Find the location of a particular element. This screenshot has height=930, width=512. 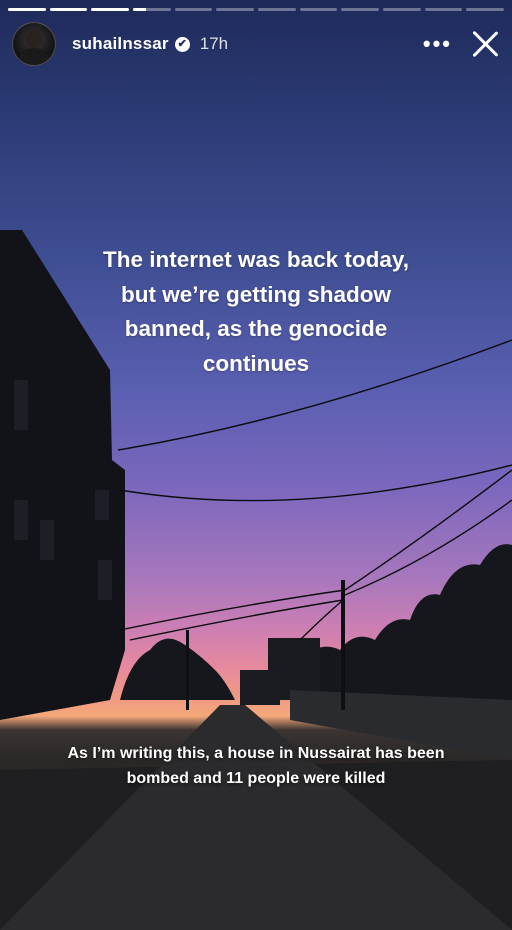

post-time: 17h is located at coordinates (214, 43).